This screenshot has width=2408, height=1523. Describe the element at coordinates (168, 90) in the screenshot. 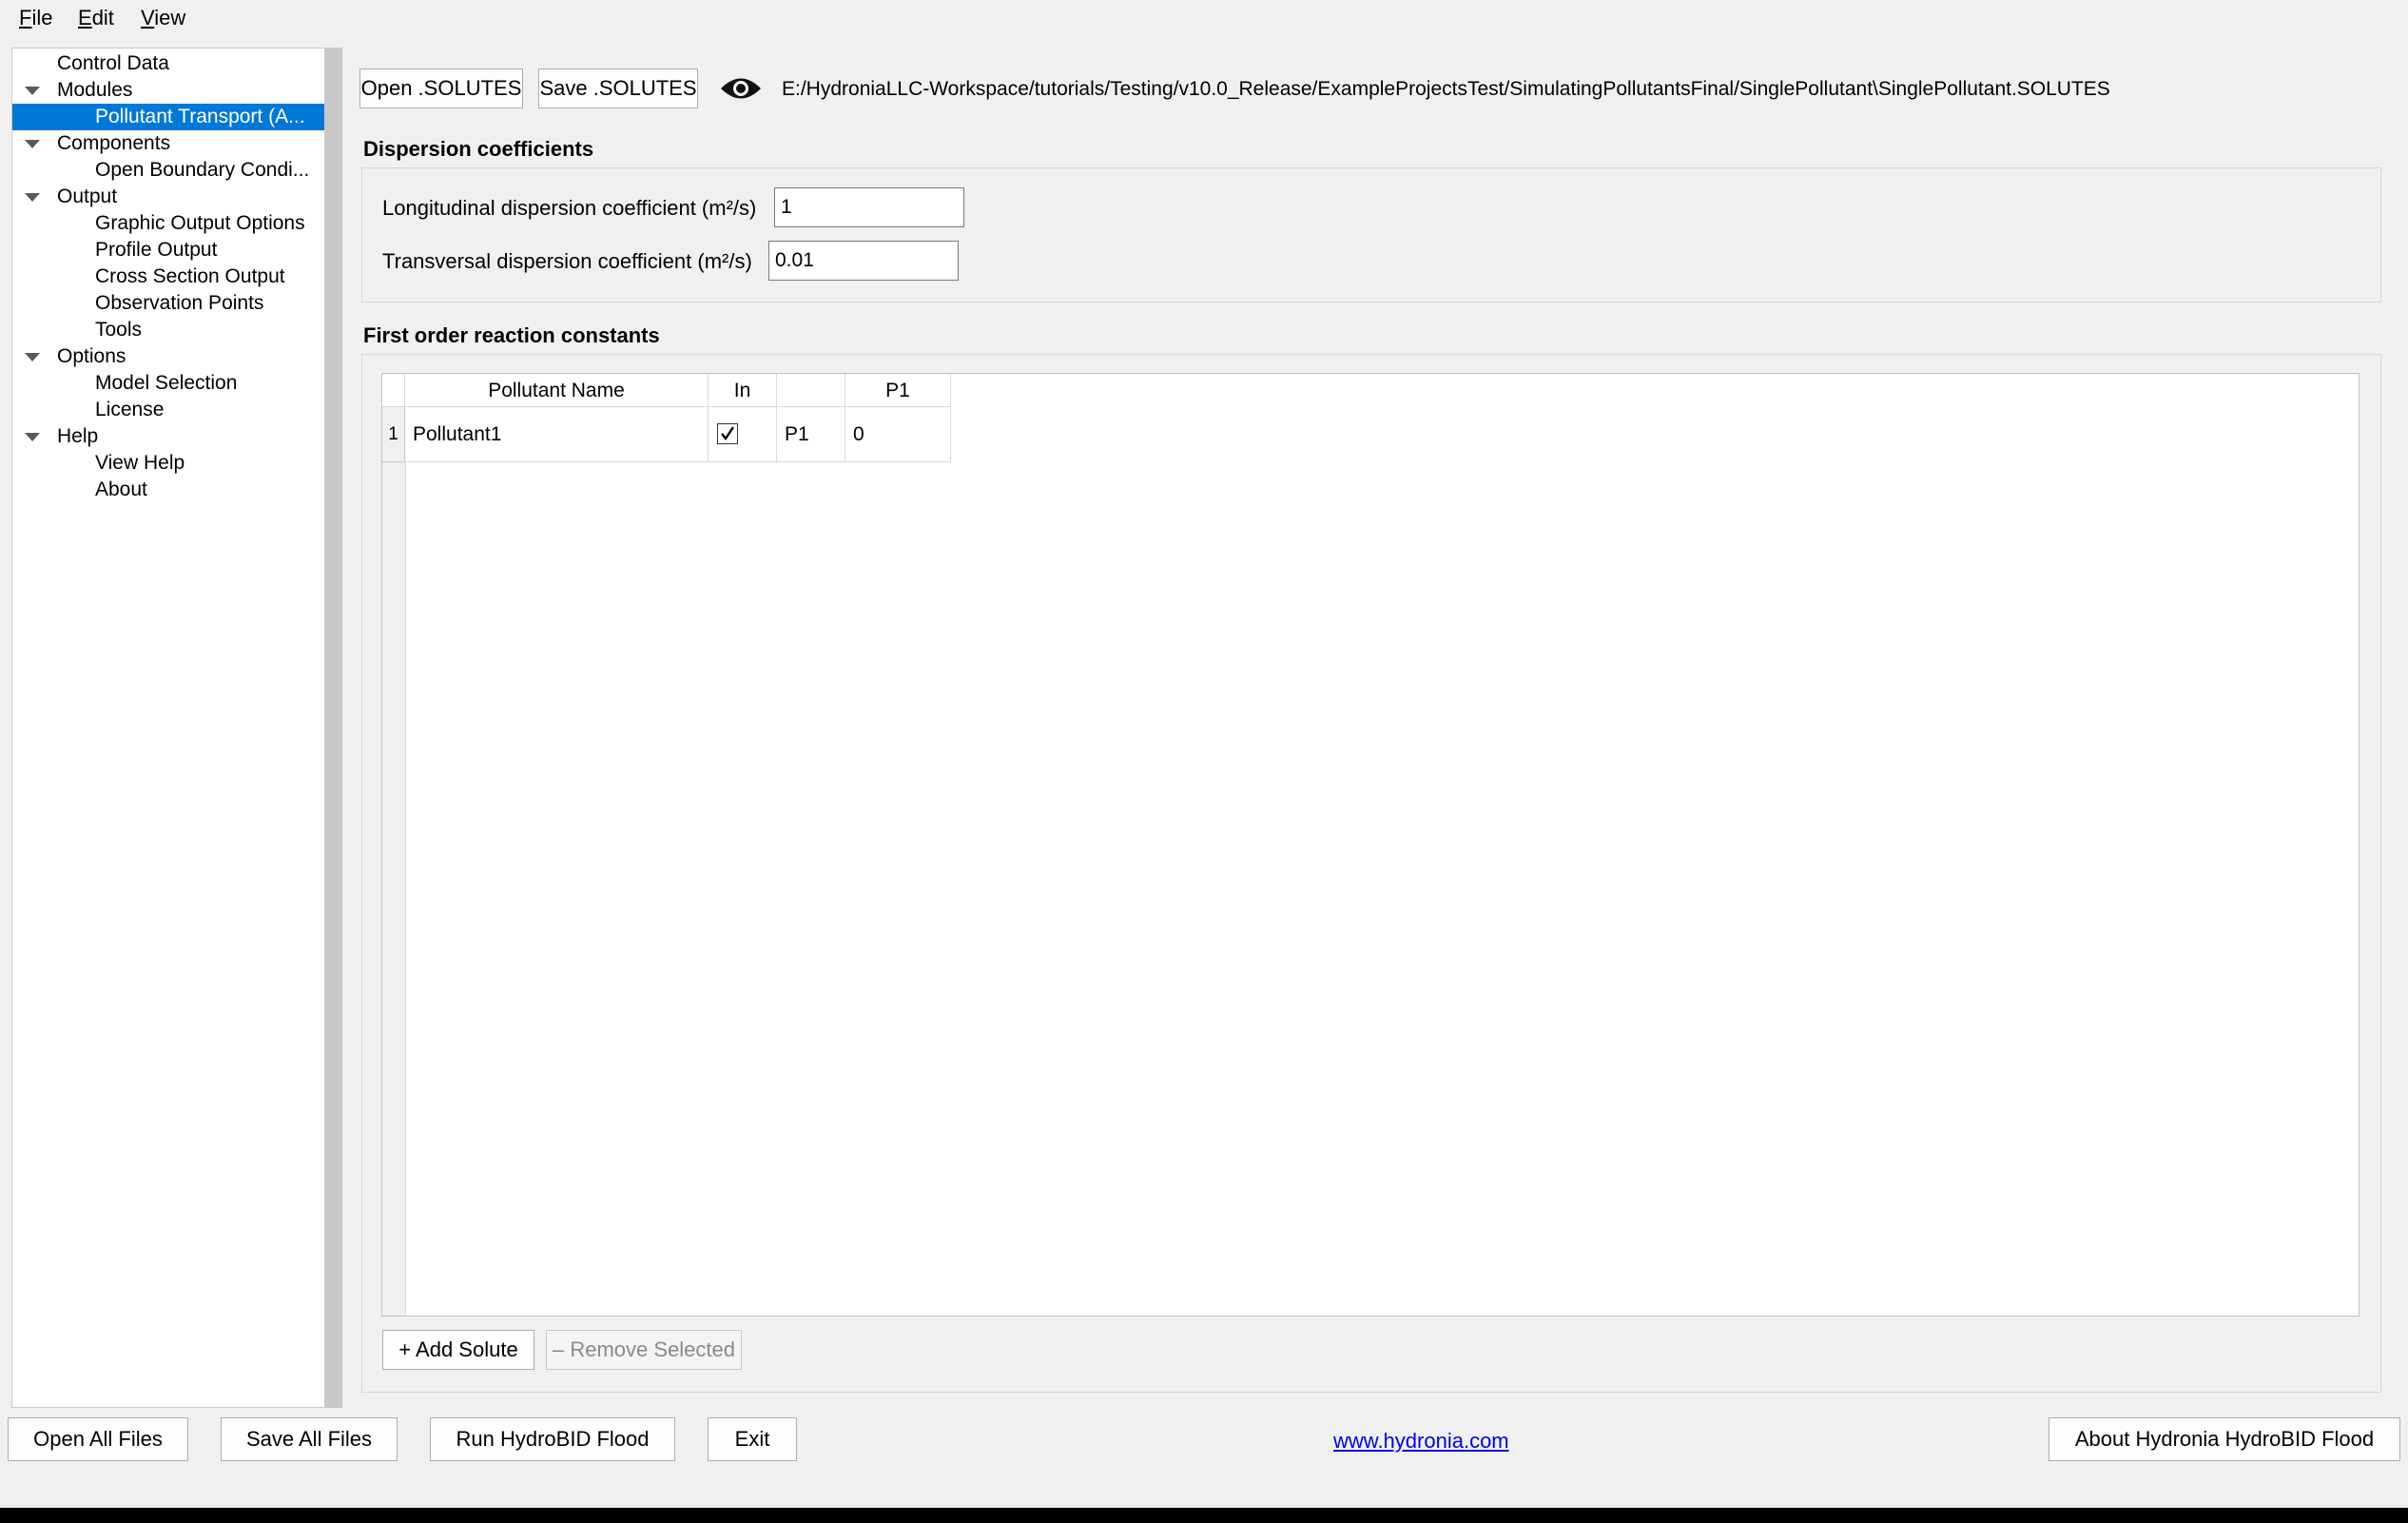

I see `tree-item: Modules` at that location.